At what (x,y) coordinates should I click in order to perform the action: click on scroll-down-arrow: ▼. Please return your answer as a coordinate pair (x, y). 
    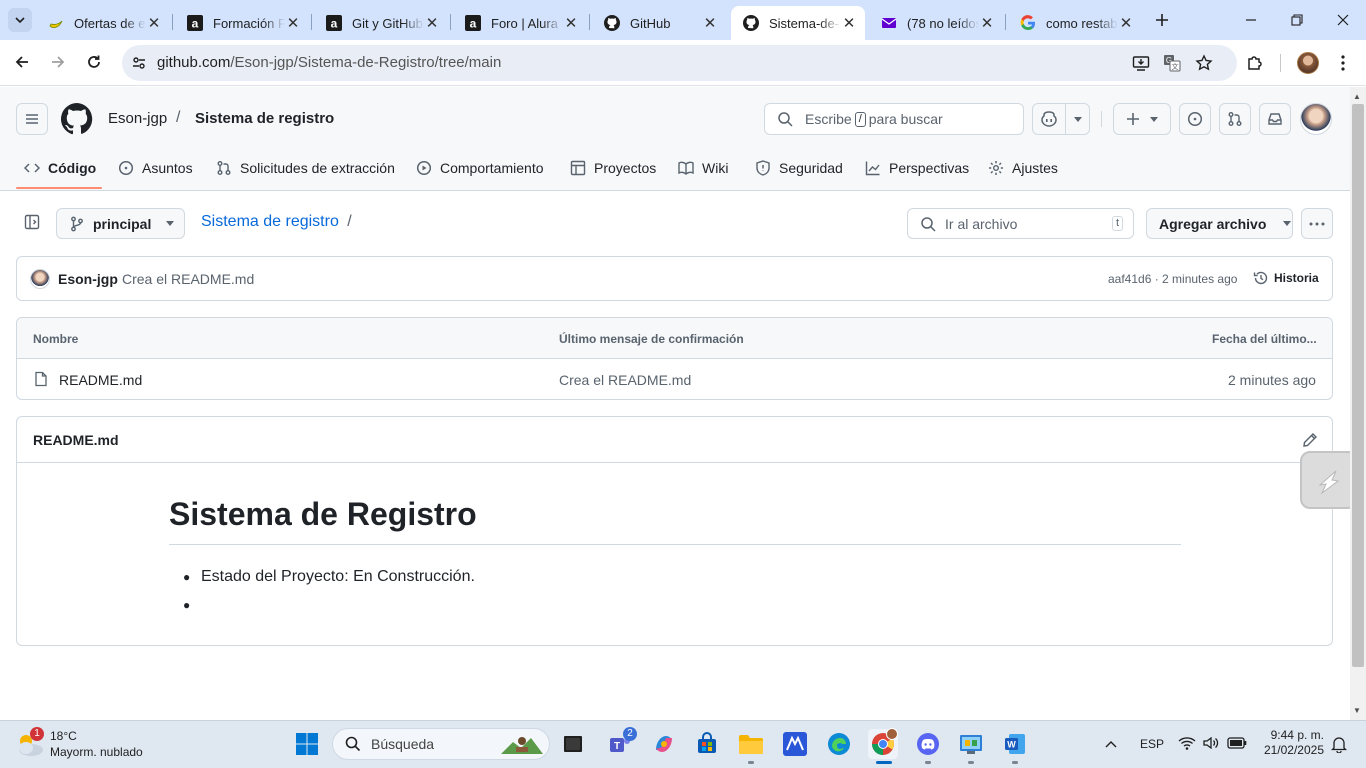
    Looking at the image, I should click on (1357, 710).